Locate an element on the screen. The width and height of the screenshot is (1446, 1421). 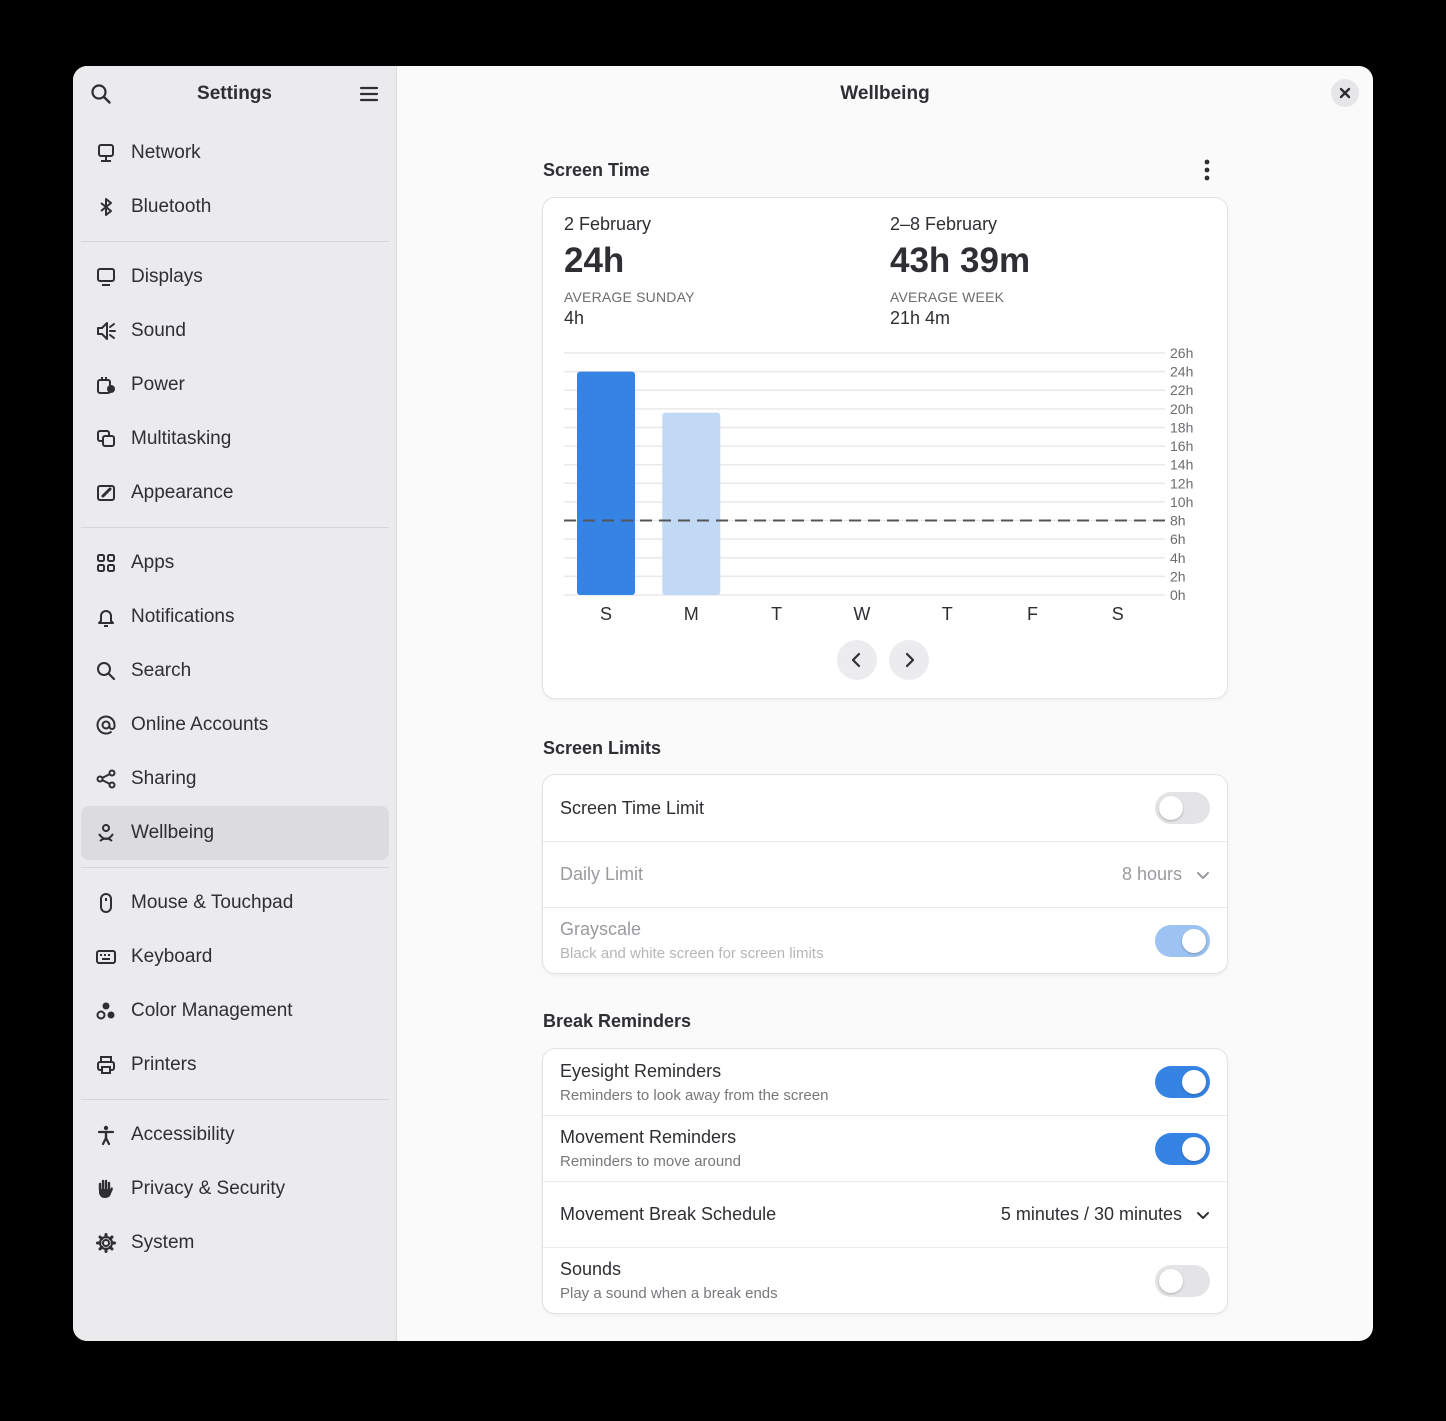
chevron-left-icon is located at coordinates (856, 660).